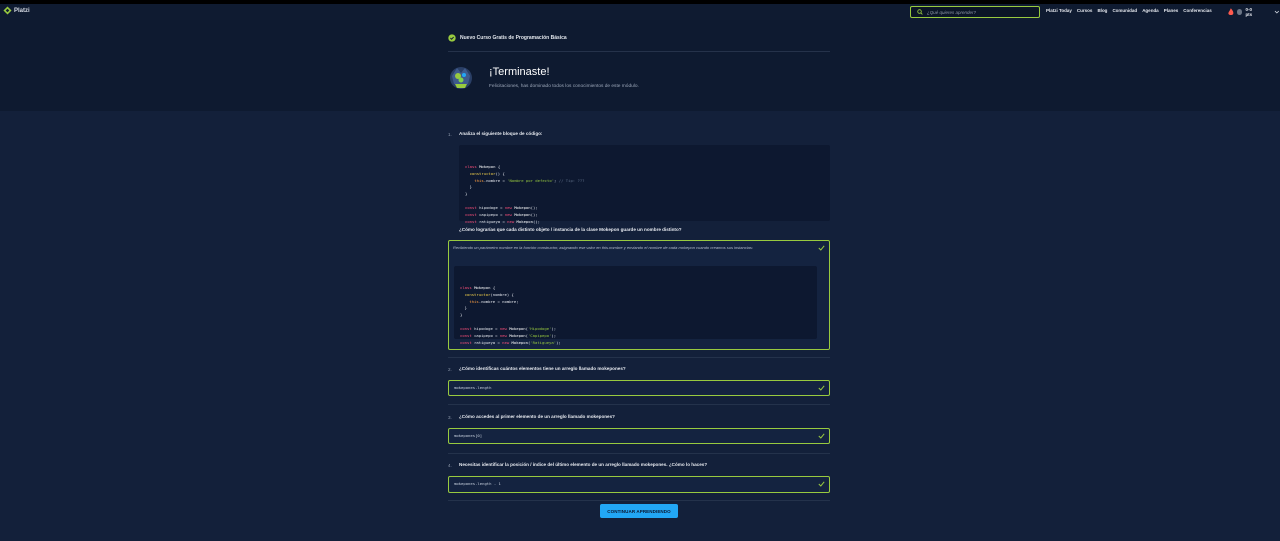 The height and width of the screenshot is (541, 1280). I want to click on code-line: const ratigueya = new Mokepon();, so click(502, 221).